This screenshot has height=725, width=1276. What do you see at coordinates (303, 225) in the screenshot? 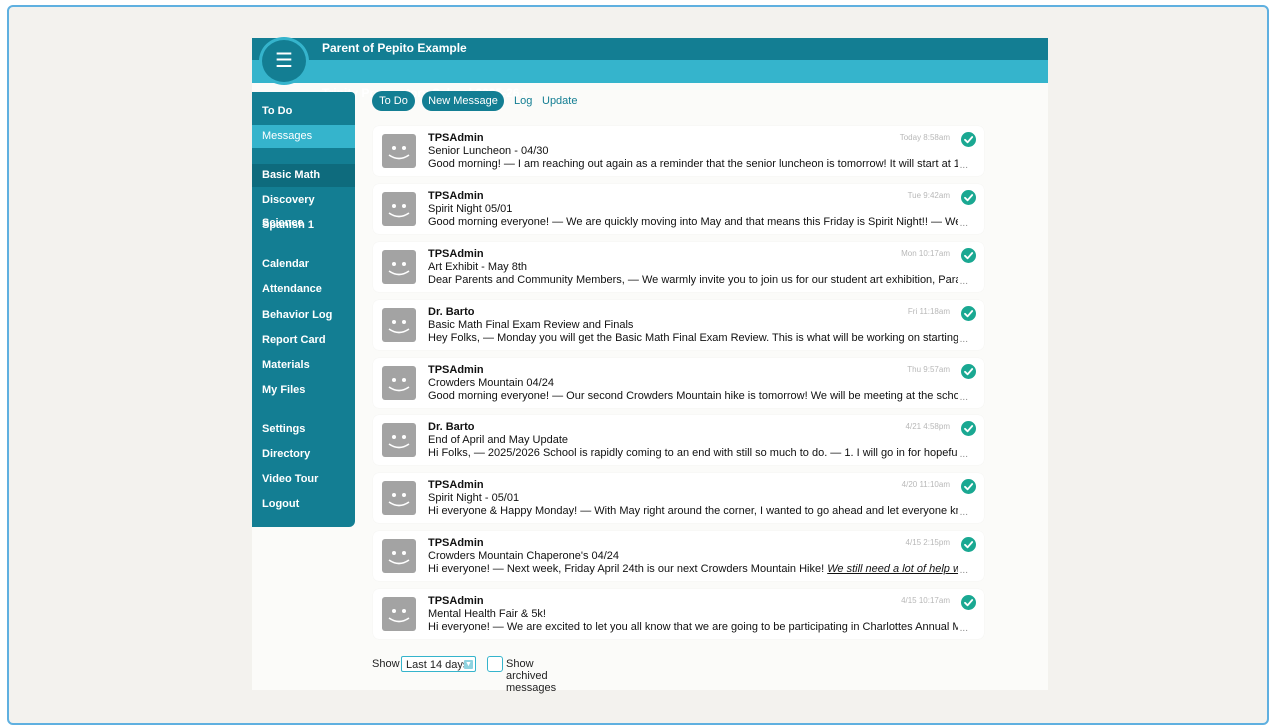
I see `sidebar-item-spanish: Spanish 1` at bounding box center [303, 225].